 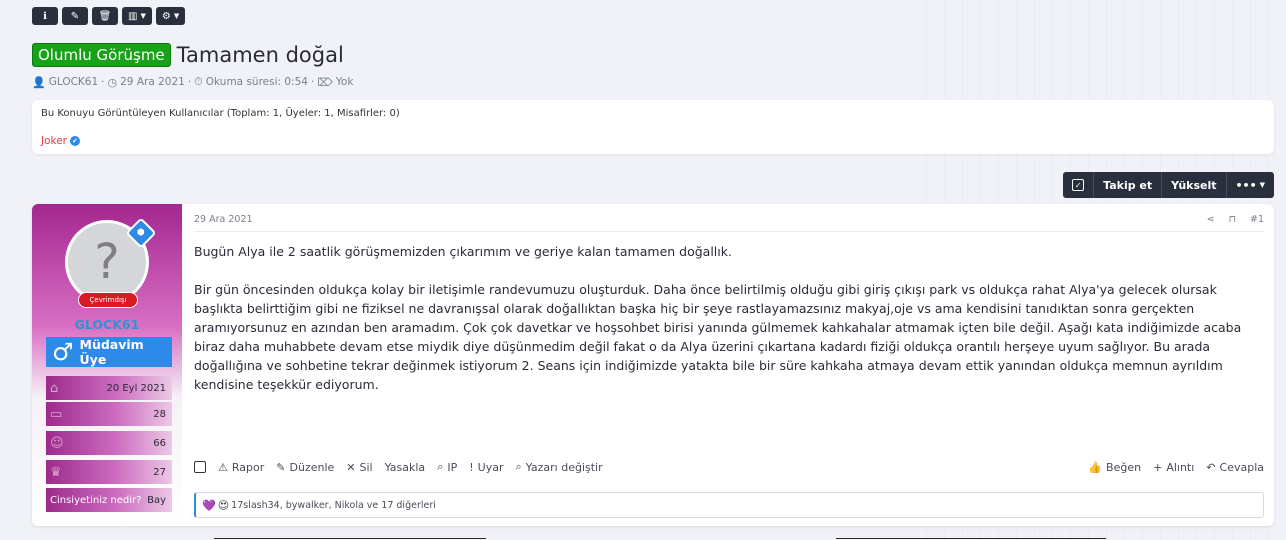 What do you see at coordinates (96, 500) in the screenshot?
I see `gender-label: Cinsiyetiniz nedir?` at bounding box center [96, 500].